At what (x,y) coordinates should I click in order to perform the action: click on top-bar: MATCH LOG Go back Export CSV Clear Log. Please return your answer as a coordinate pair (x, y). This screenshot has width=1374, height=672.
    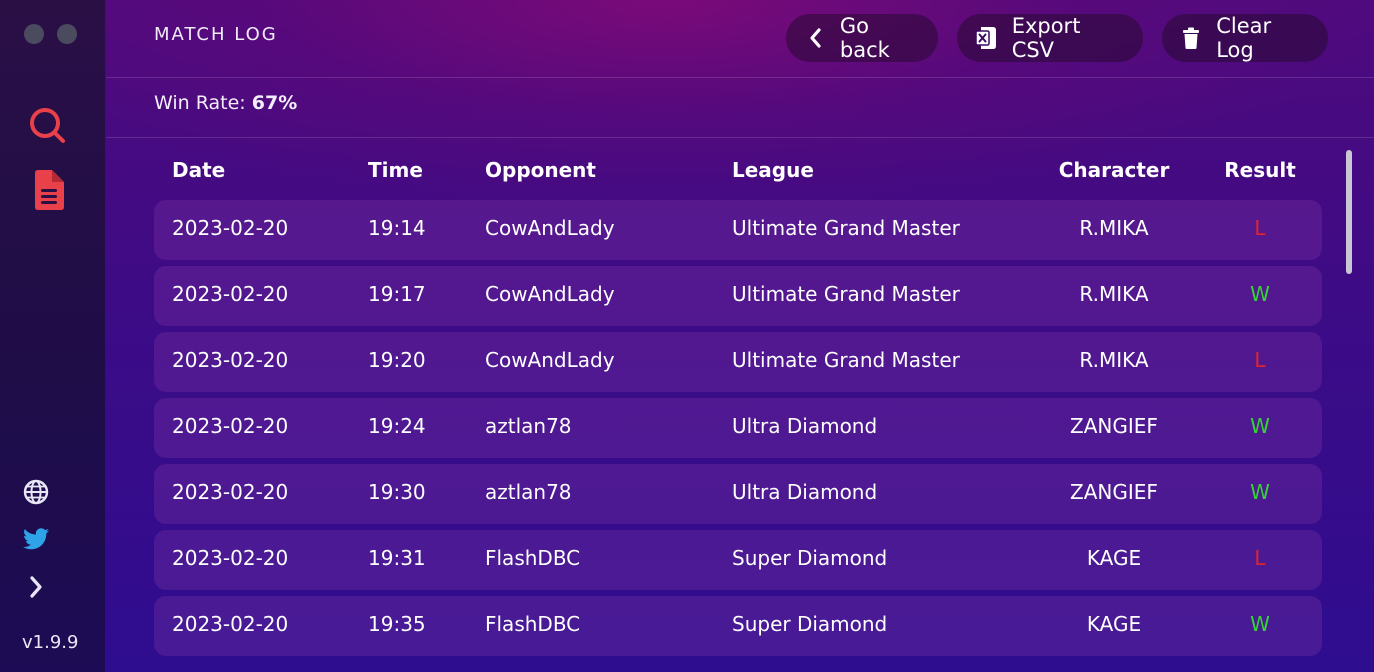
    Looking at the image, I should click on (740, 39).